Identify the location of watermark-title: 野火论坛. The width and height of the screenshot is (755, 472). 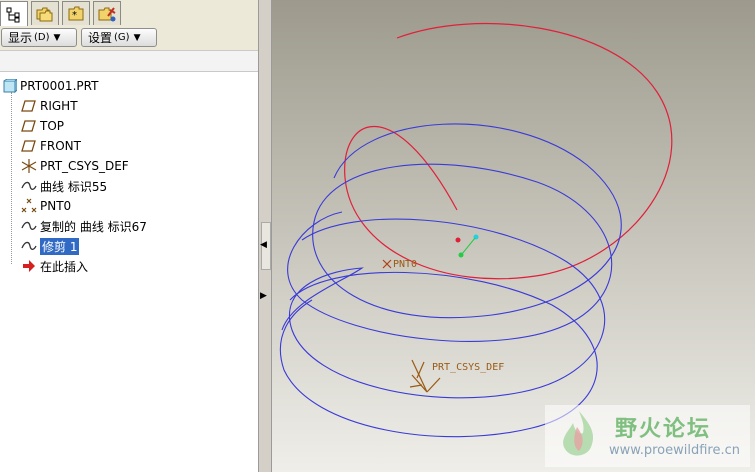
(663, 429).